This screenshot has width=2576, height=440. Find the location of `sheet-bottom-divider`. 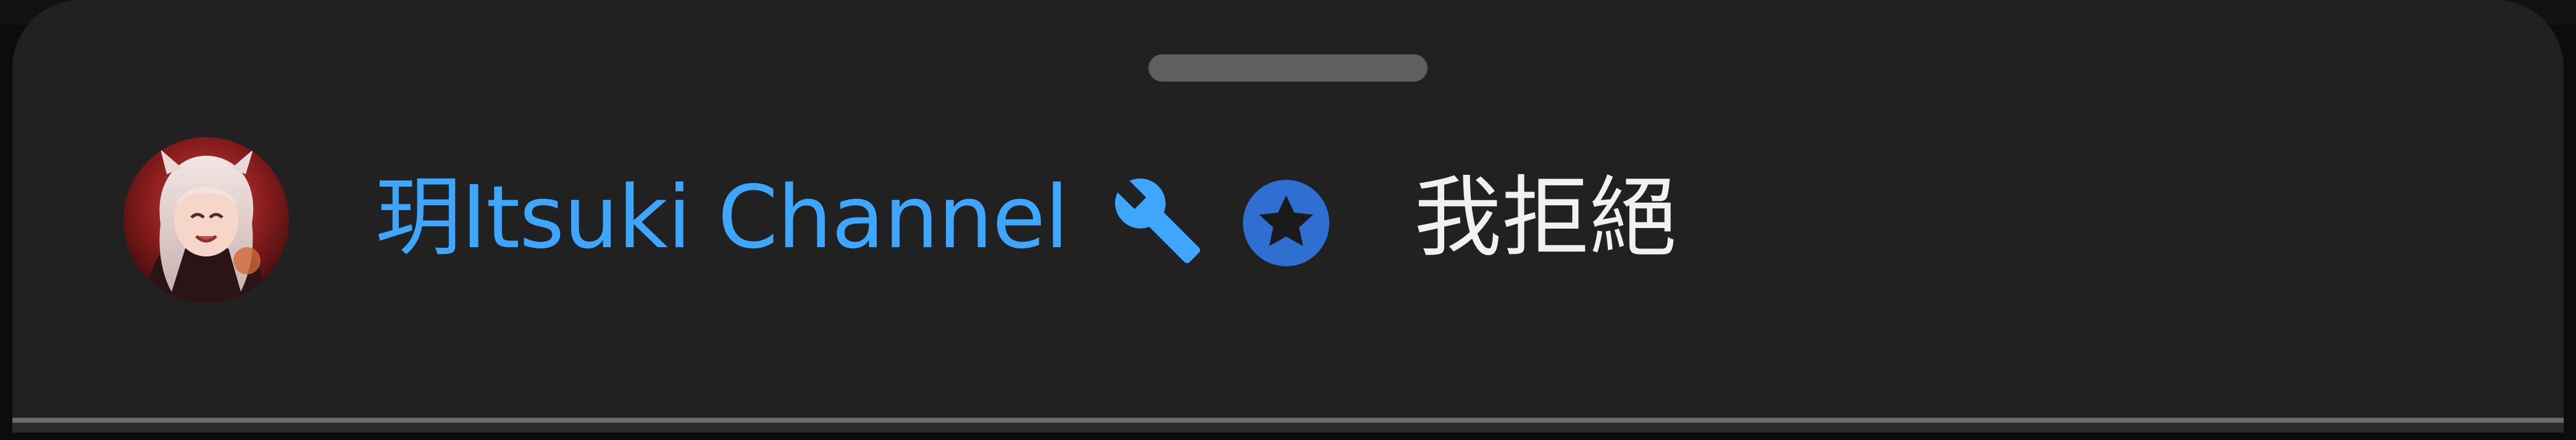

sheet-bottom-divider is located at coordinates (1288, 420).